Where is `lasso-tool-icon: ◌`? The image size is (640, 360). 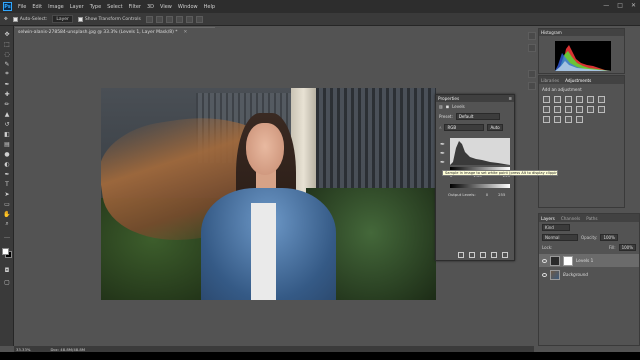
lasso-tool-icon: ◌ is located at coordinates (7, 54).